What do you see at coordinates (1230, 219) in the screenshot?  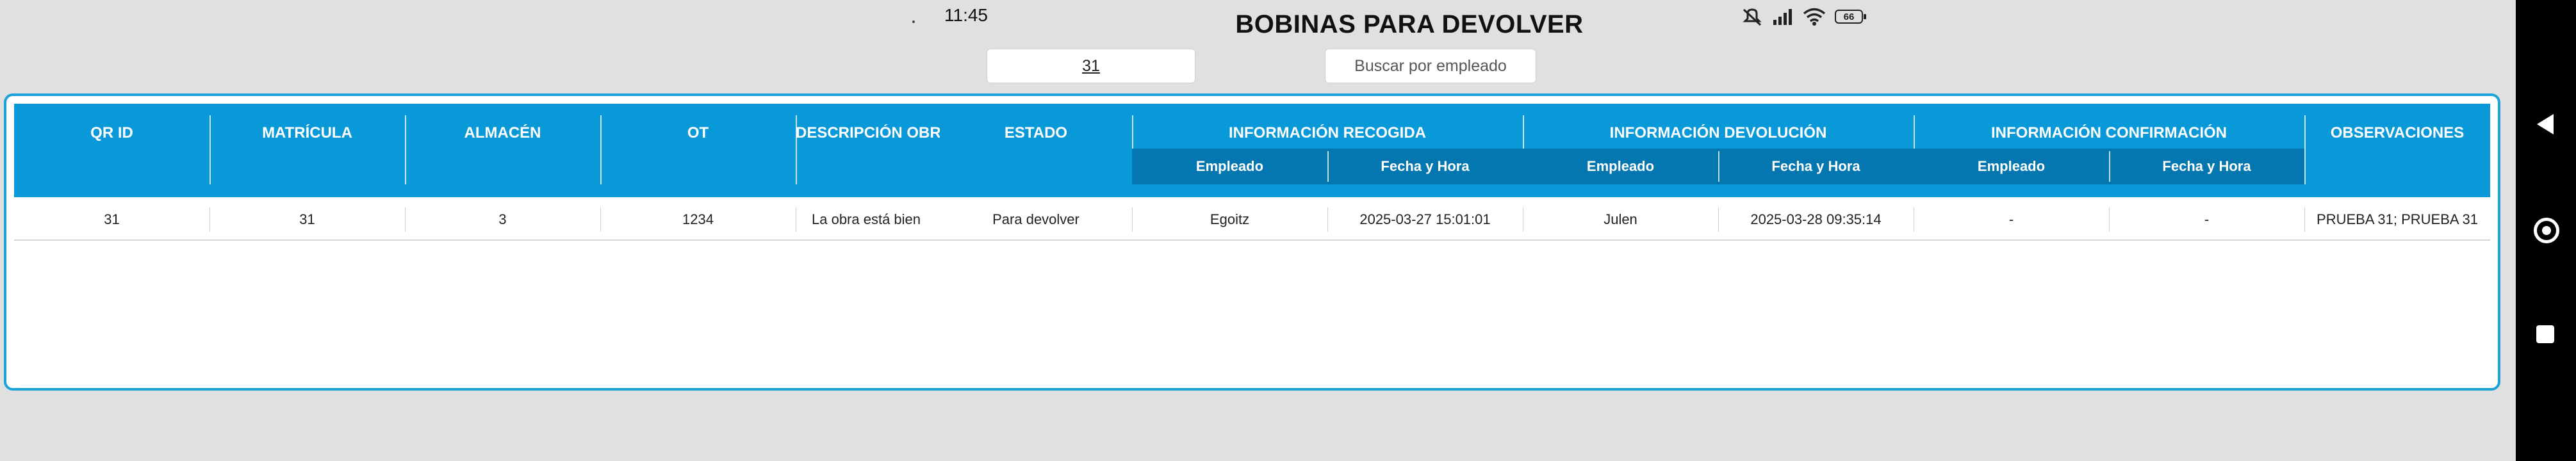 I see `cell-recogida-empleado: Egoitz` at bounding box center [1230, 219].